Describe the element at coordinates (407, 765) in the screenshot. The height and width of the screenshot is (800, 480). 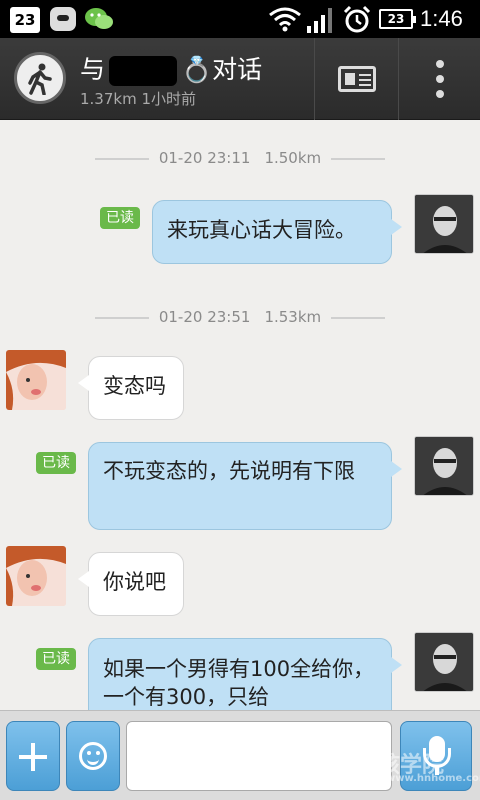
I see `watermark: 坏男孩学院 www.hnhome.com` at that location.